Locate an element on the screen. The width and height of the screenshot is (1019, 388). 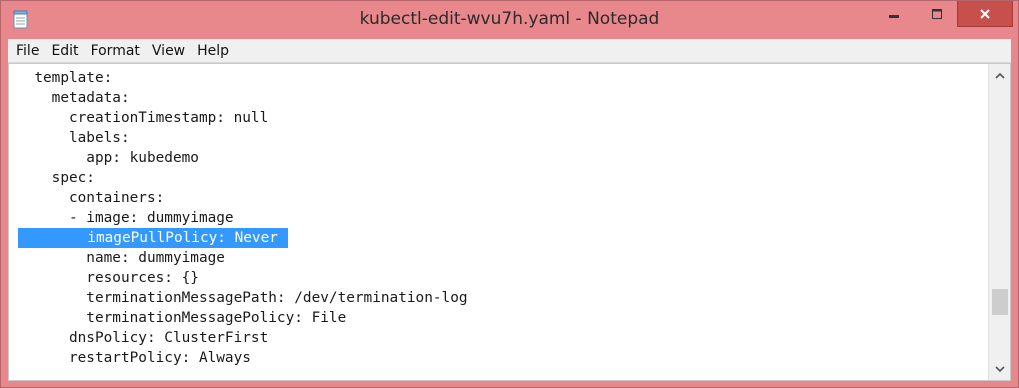
close-button is located at coordinates (985, 14).